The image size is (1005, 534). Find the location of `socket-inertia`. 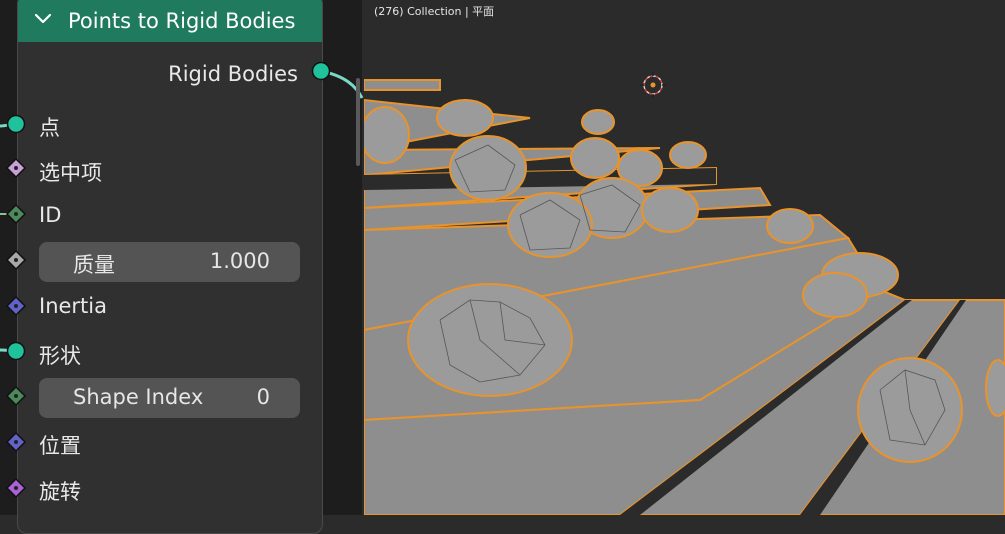

socket-inertia is located at coordinates (16, 306).